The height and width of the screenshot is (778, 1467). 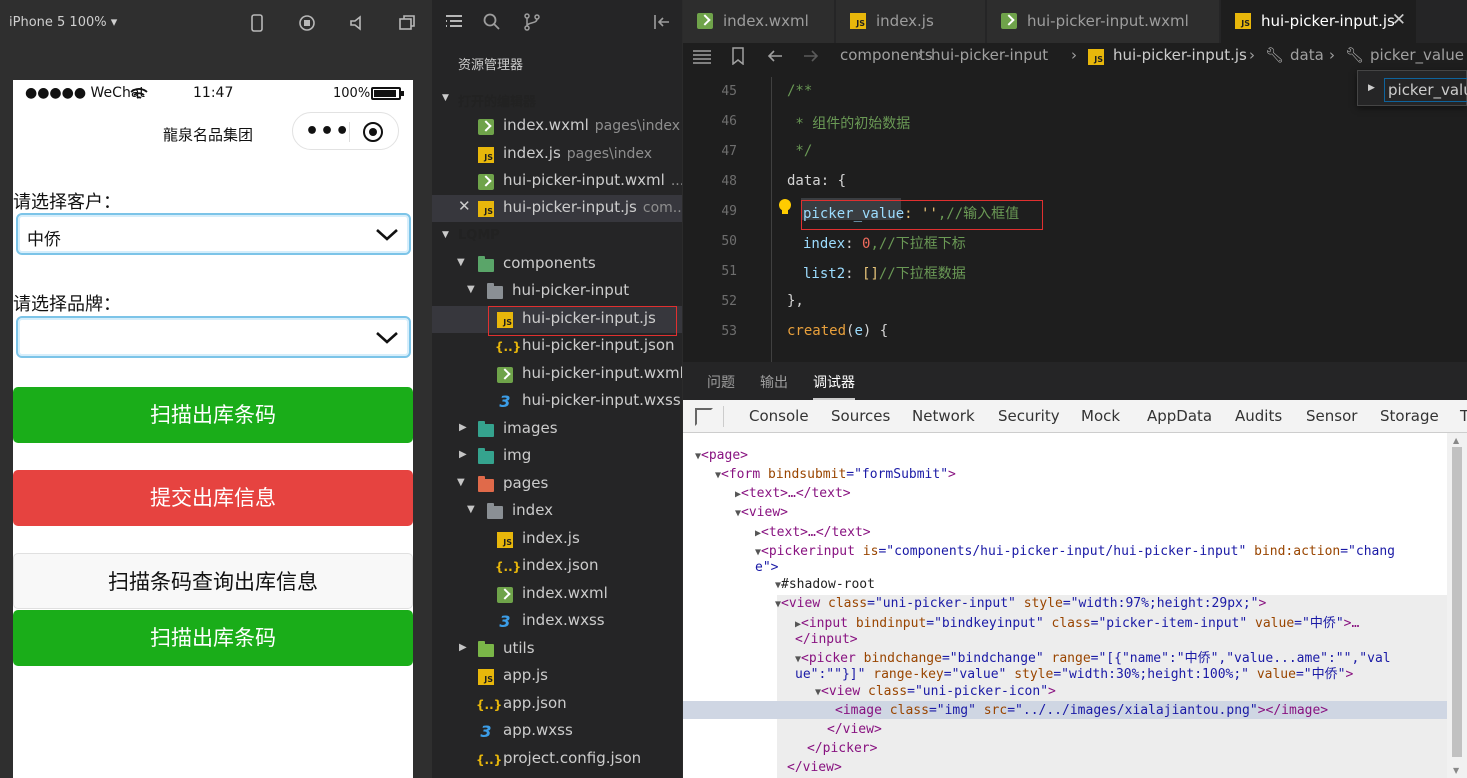 I want to click on tree-folder-pages: ▼ pages, so click(x=557, y=484).